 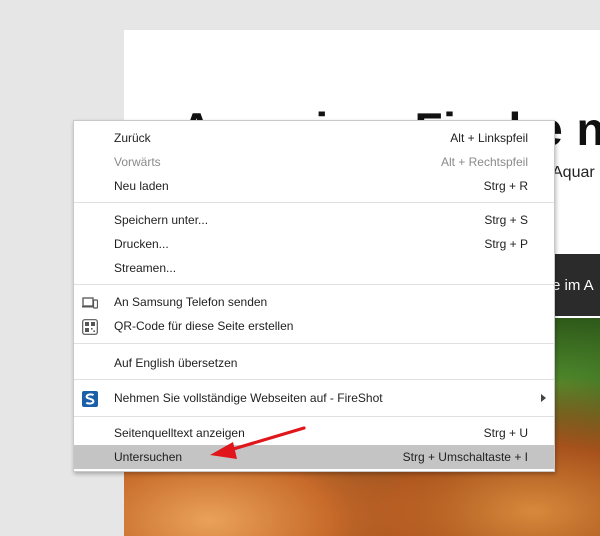 What do you see at coordinates (90, 303) in the screenshot?
I see `send-to-device-icon` at bounding box center [90, 303].